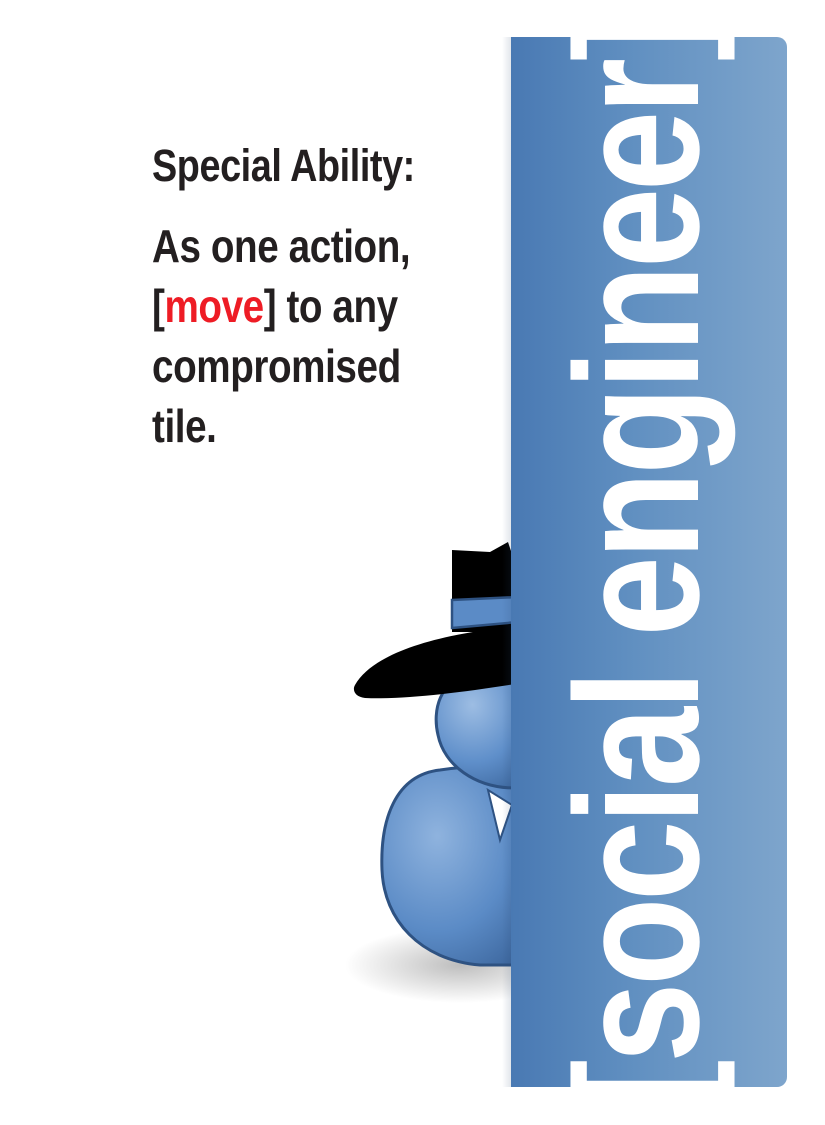 Image resolution: width=825 pixels, height=1125 pixels. What do you see at coordinates (276, 366) in the screenshot?
I see `ability-line-3: compromised` at bounding box center [276, 366].